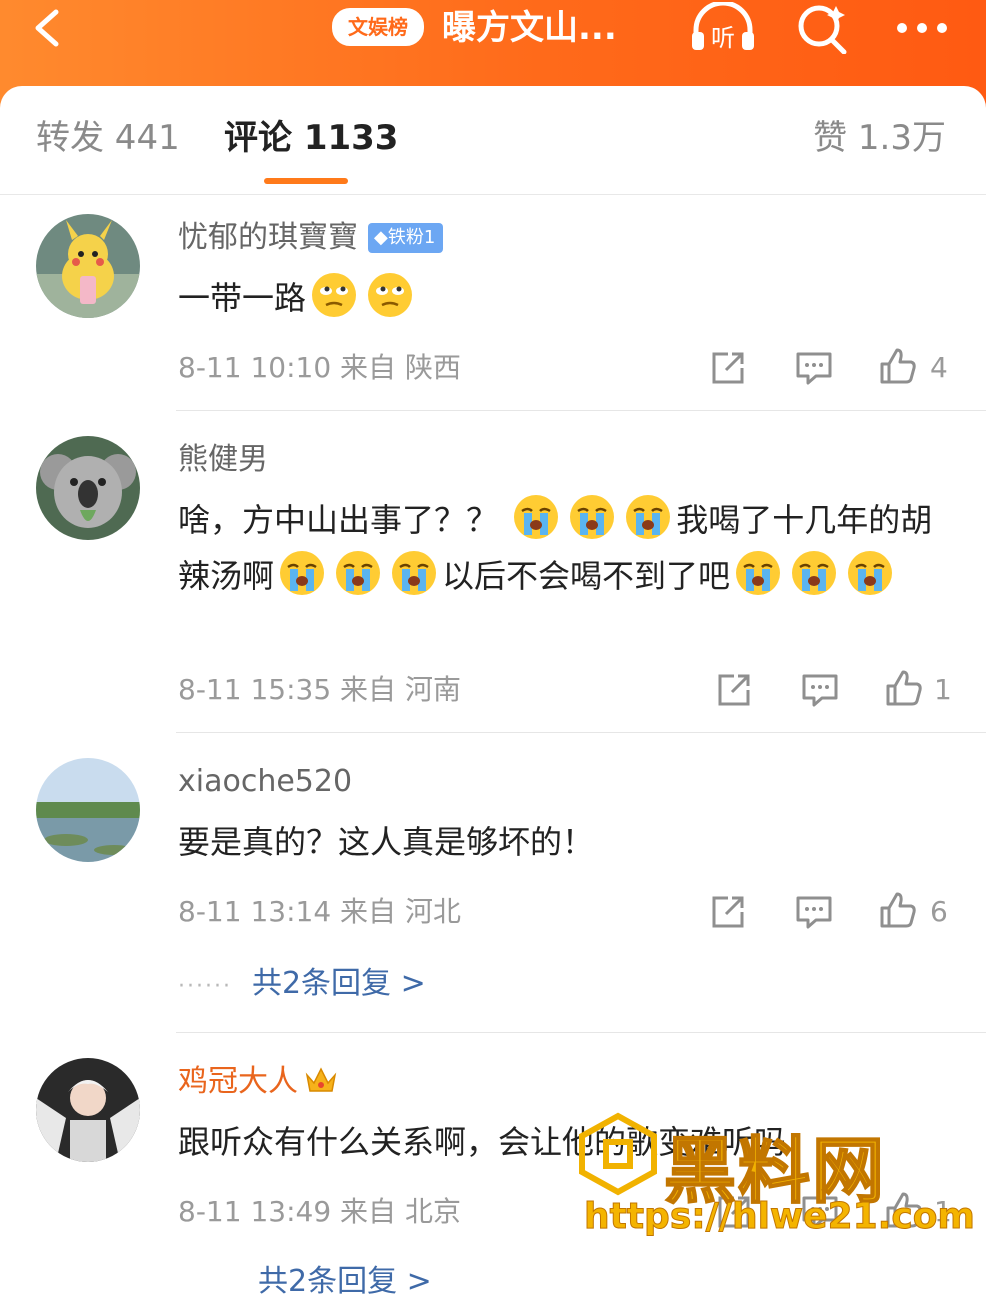 Image resolution: width=986 pixels, height=1302 pixels. Describe the element at coordinates (88, 1110) in the screenshot. I see `performer-avatar` at that location.